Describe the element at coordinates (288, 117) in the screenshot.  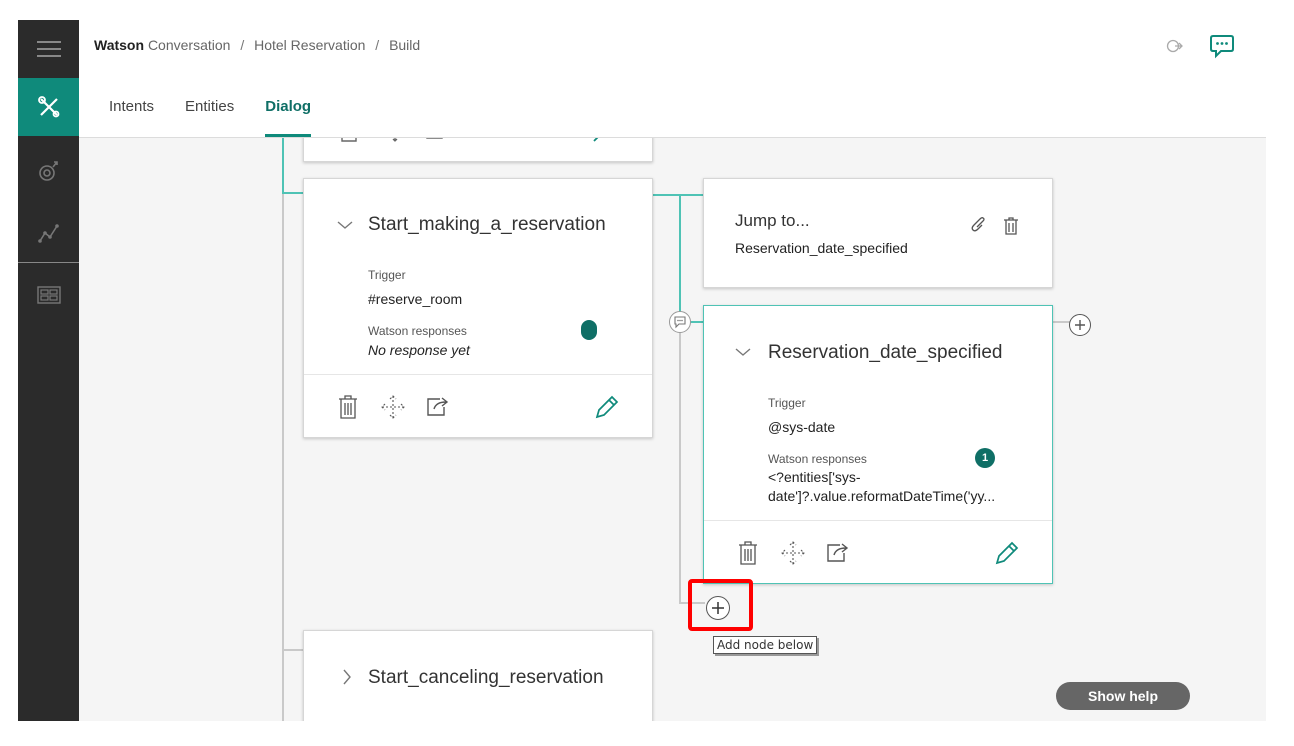
I see `tab-dialog: Dialog` at that location.